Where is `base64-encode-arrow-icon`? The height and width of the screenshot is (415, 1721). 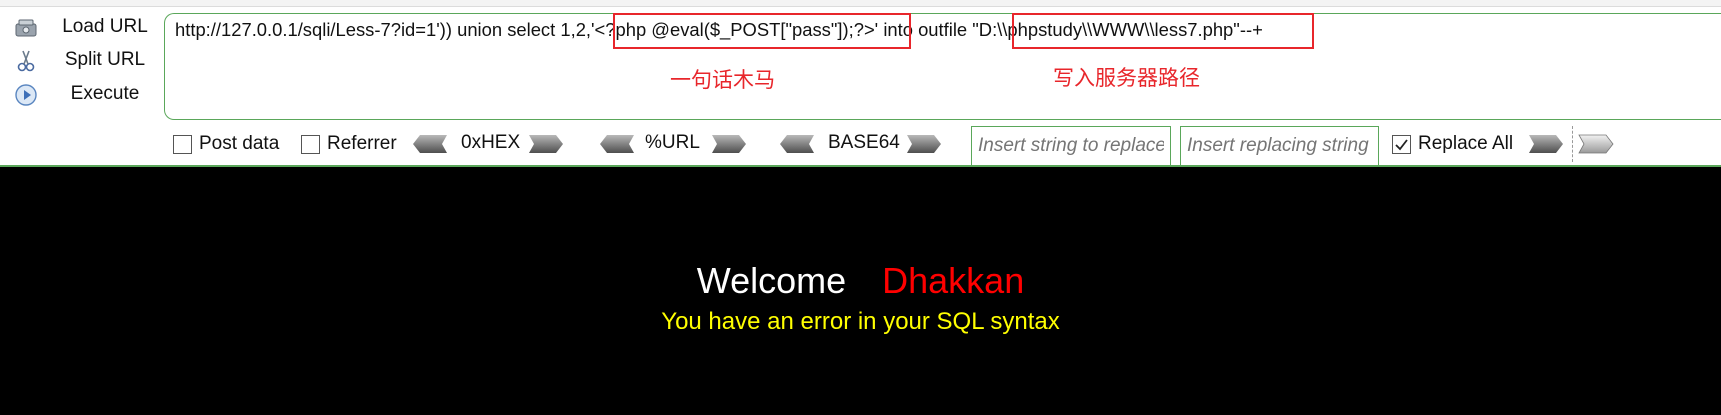
base64-encode-arrow-icon is located at coordinates (924, 144).